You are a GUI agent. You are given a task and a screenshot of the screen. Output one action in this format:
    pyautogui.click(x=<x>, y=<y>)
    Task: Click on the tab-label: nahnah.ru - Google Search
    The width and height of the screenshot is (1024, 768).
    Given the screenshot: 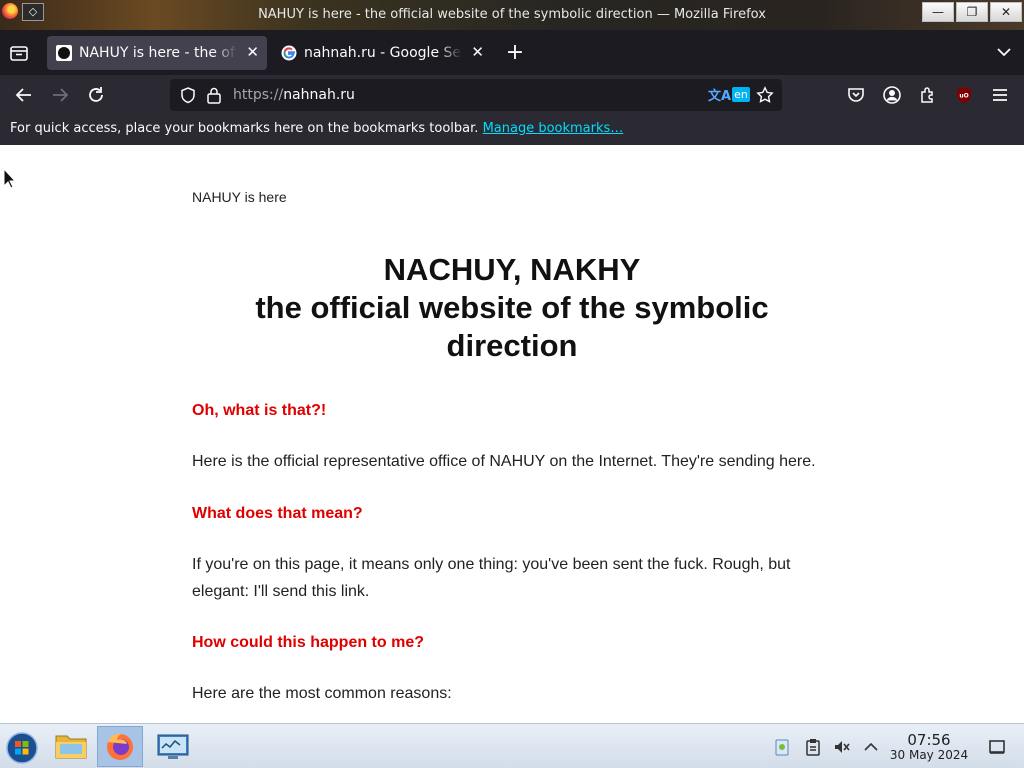 What is the action you would take?
    pyautogui.click(x=383, y=53)
    